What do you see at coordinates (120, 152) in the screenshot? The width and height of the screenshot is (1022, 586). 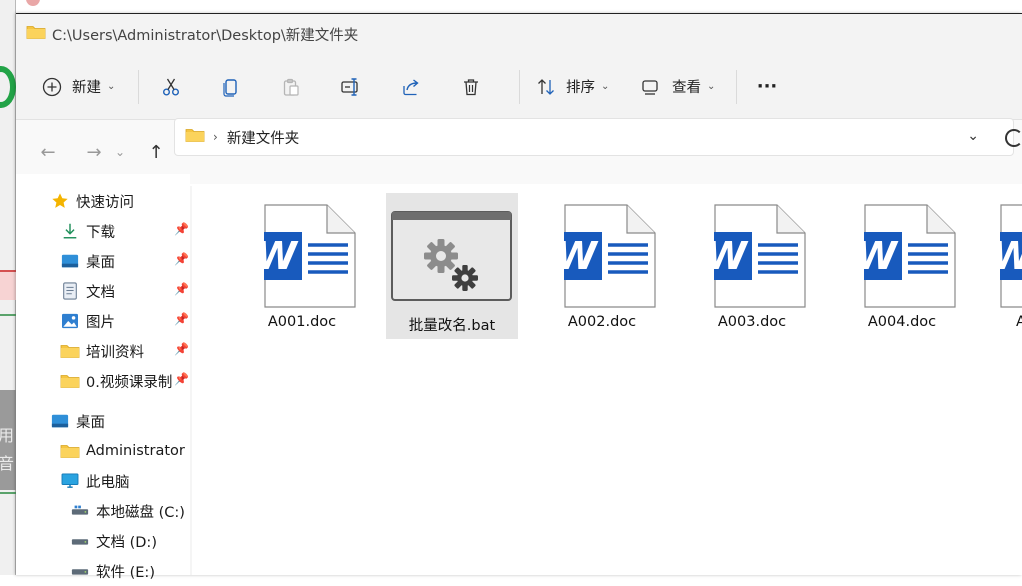 I see `recent-locations-button: ⌄` at bounding box center [120, 152].